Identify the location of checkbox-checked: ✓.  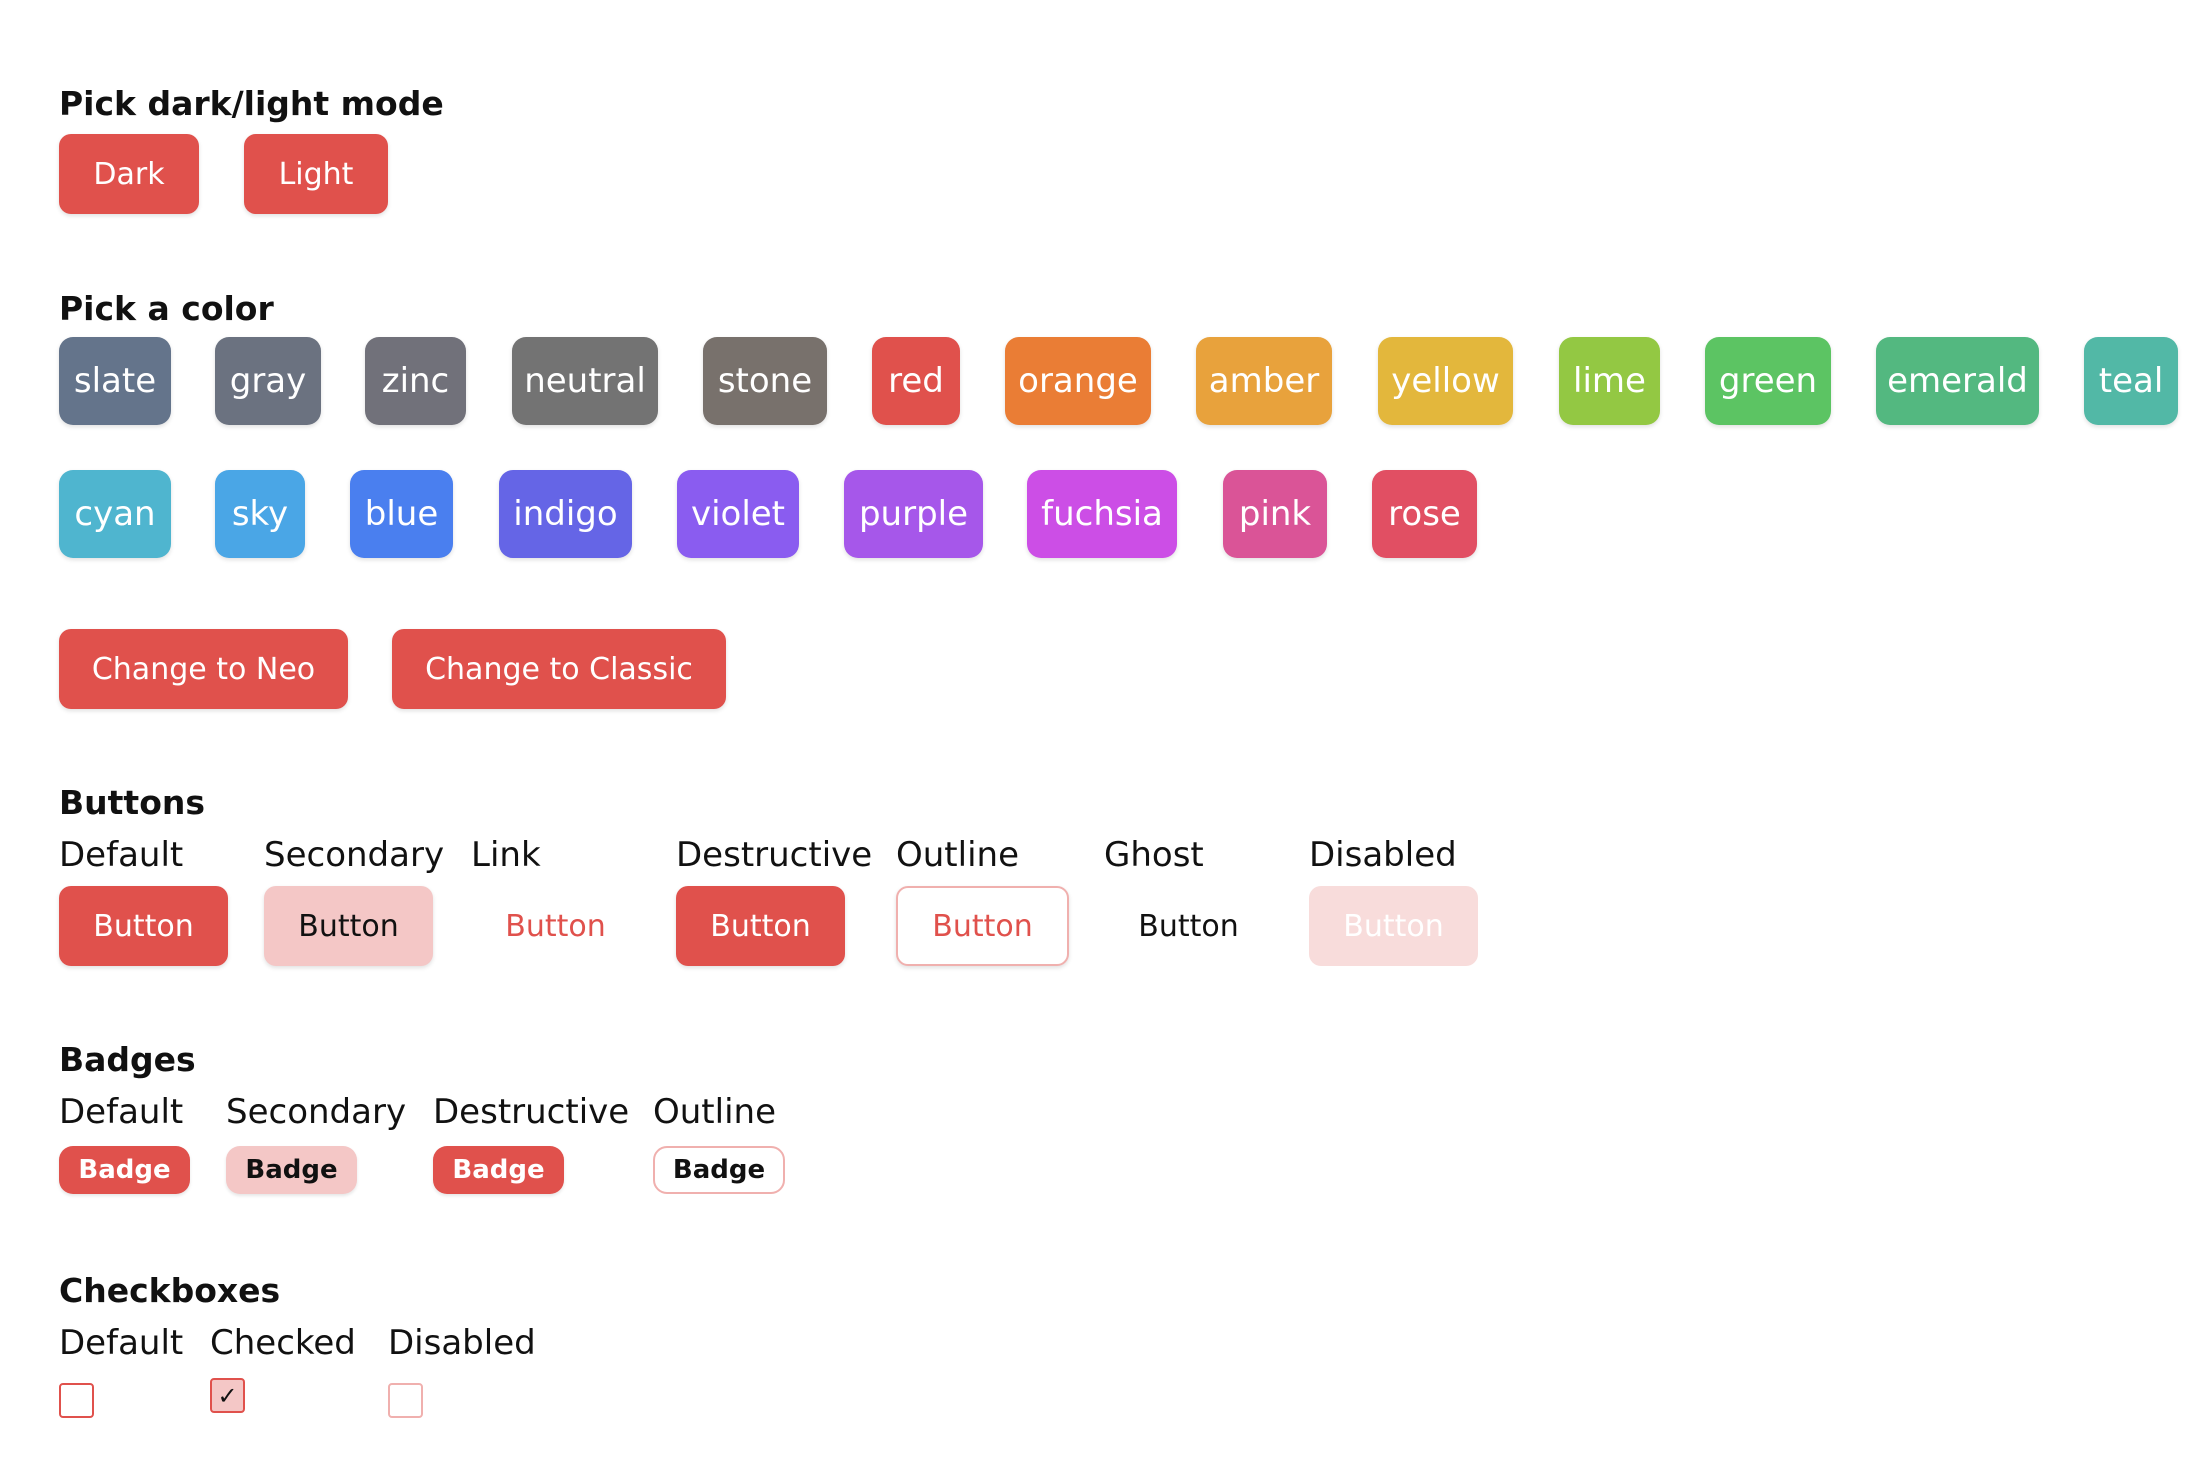
(227, 1395).